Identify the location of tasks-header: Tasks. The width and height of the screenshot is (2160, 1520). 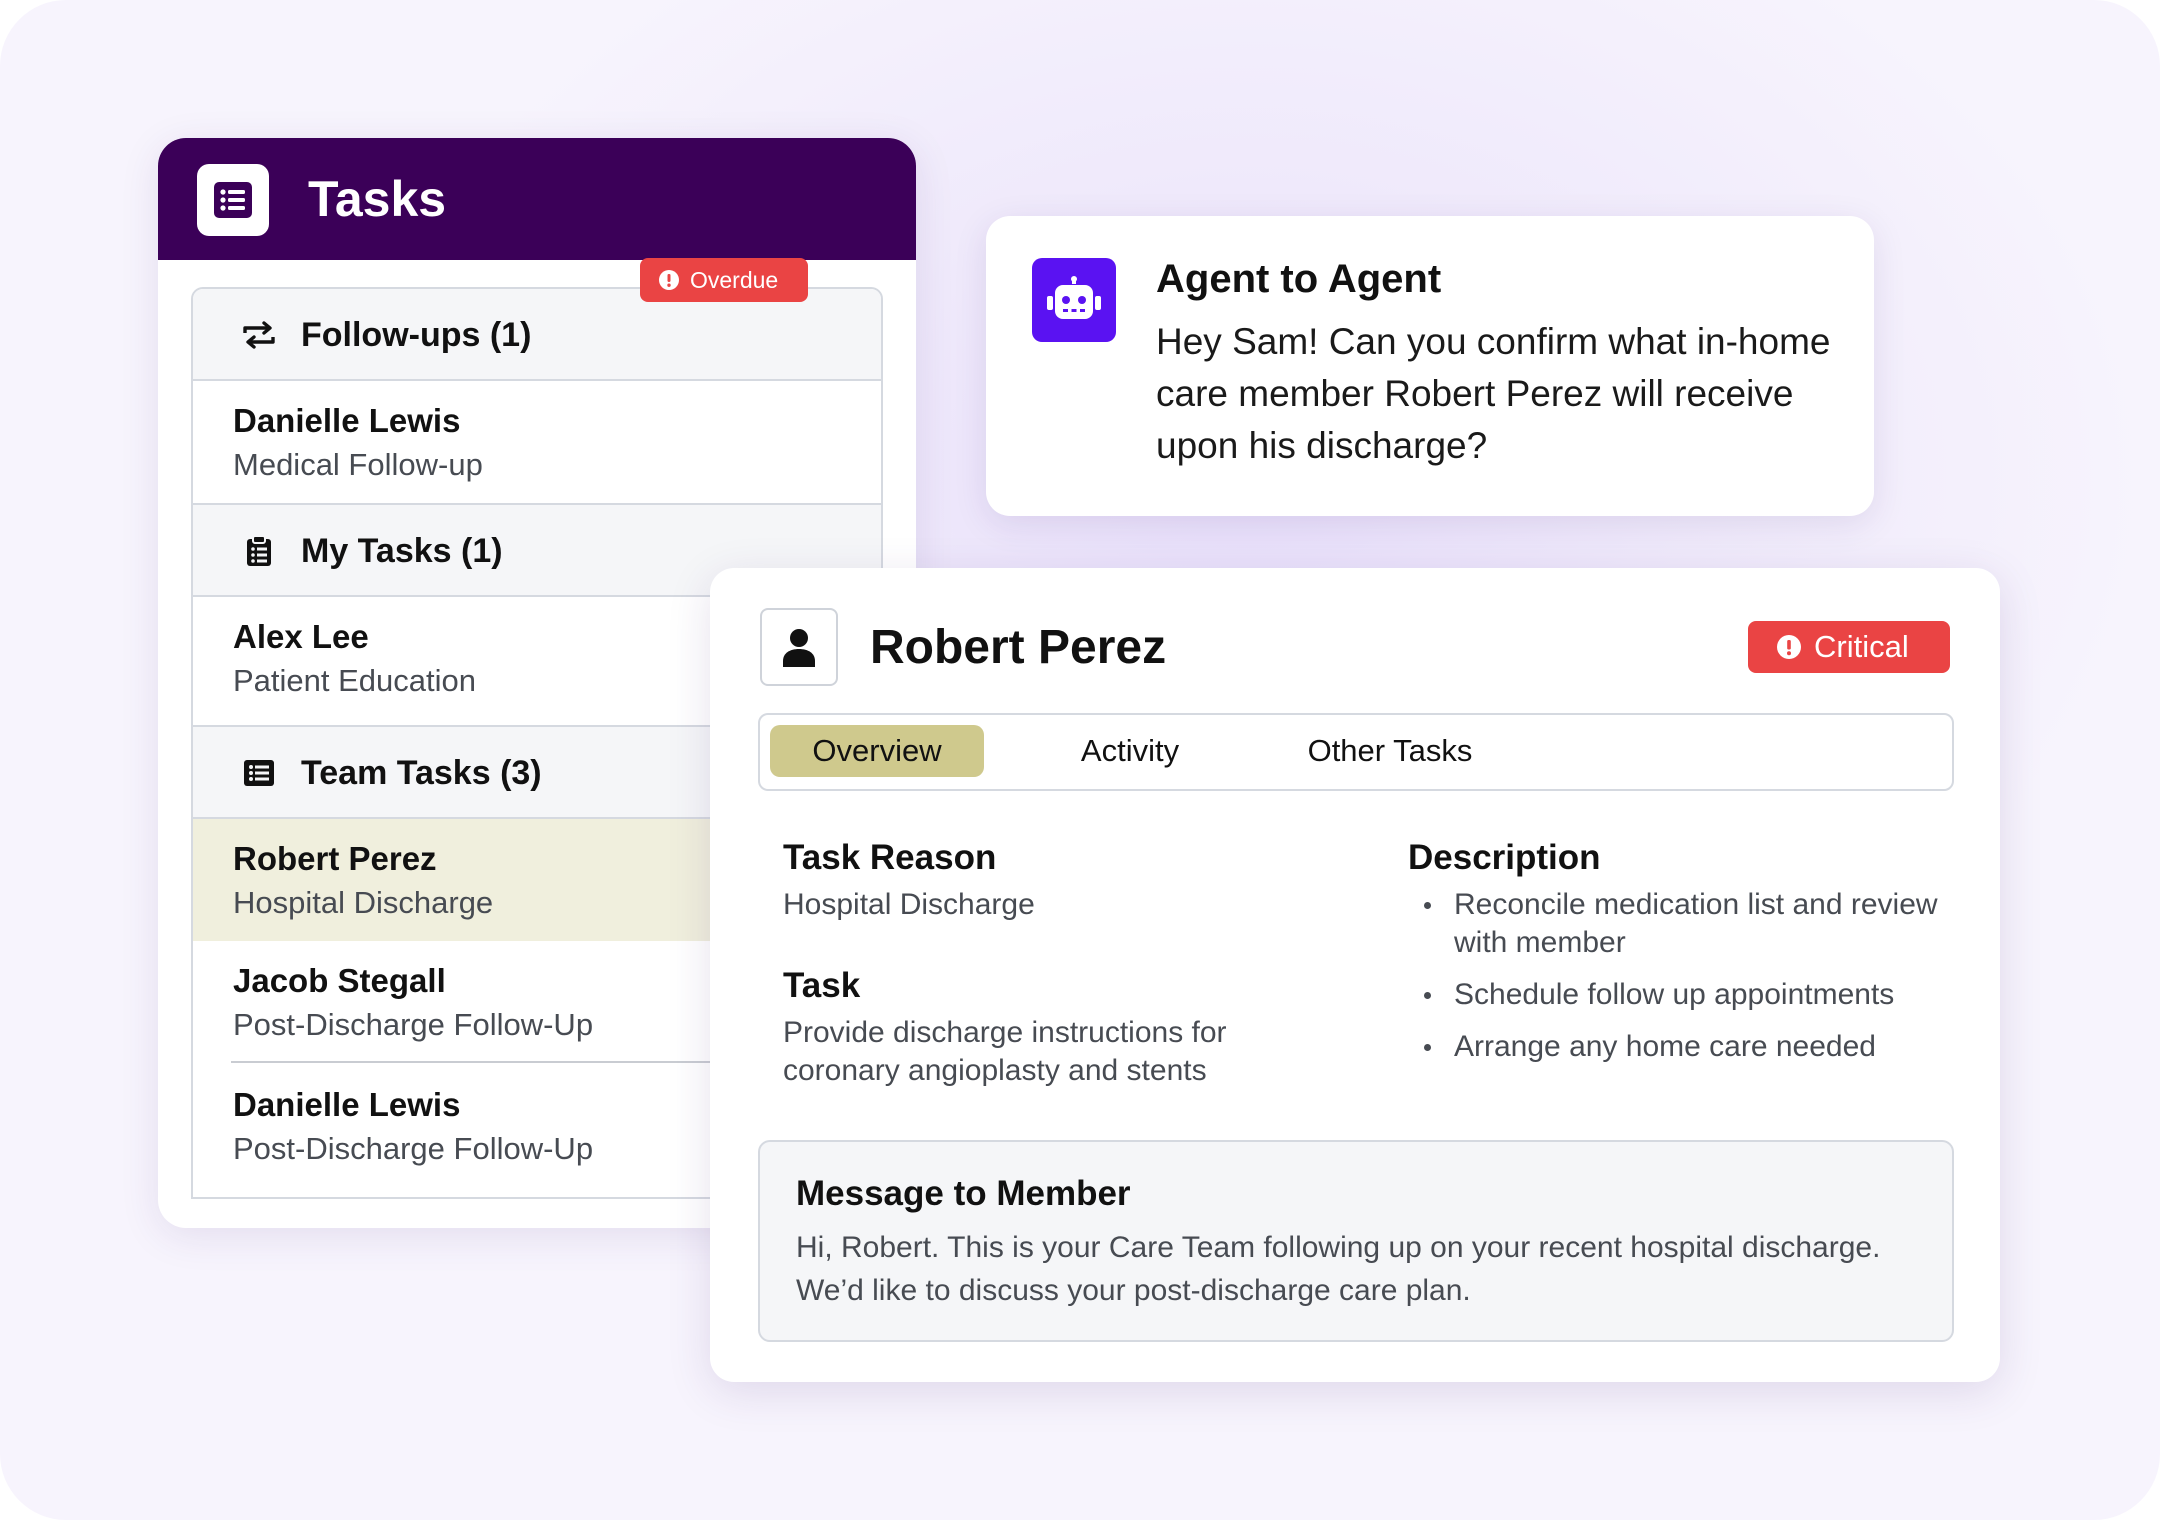
(537, 199).